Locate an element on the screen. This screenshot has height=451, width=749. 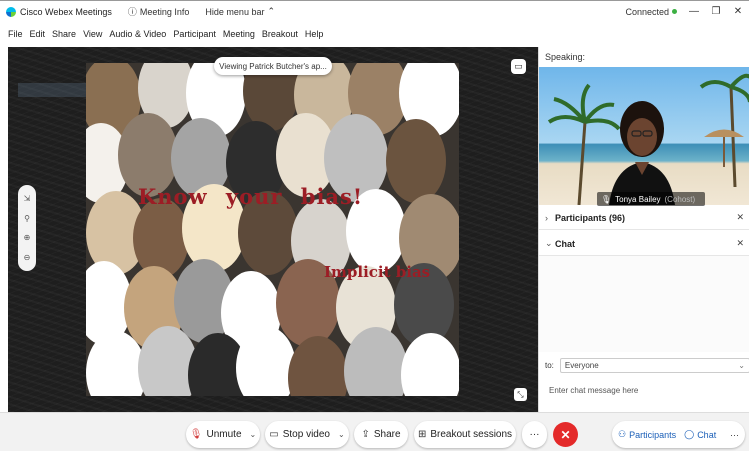
pip-icon: ▭ is located at coordinates (518, 66).